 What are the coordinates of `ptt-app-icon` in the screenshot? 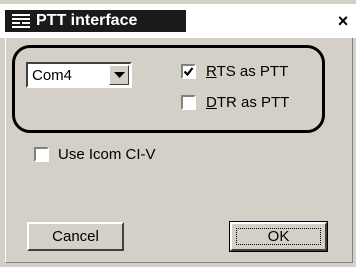 It's located at (21, 21).